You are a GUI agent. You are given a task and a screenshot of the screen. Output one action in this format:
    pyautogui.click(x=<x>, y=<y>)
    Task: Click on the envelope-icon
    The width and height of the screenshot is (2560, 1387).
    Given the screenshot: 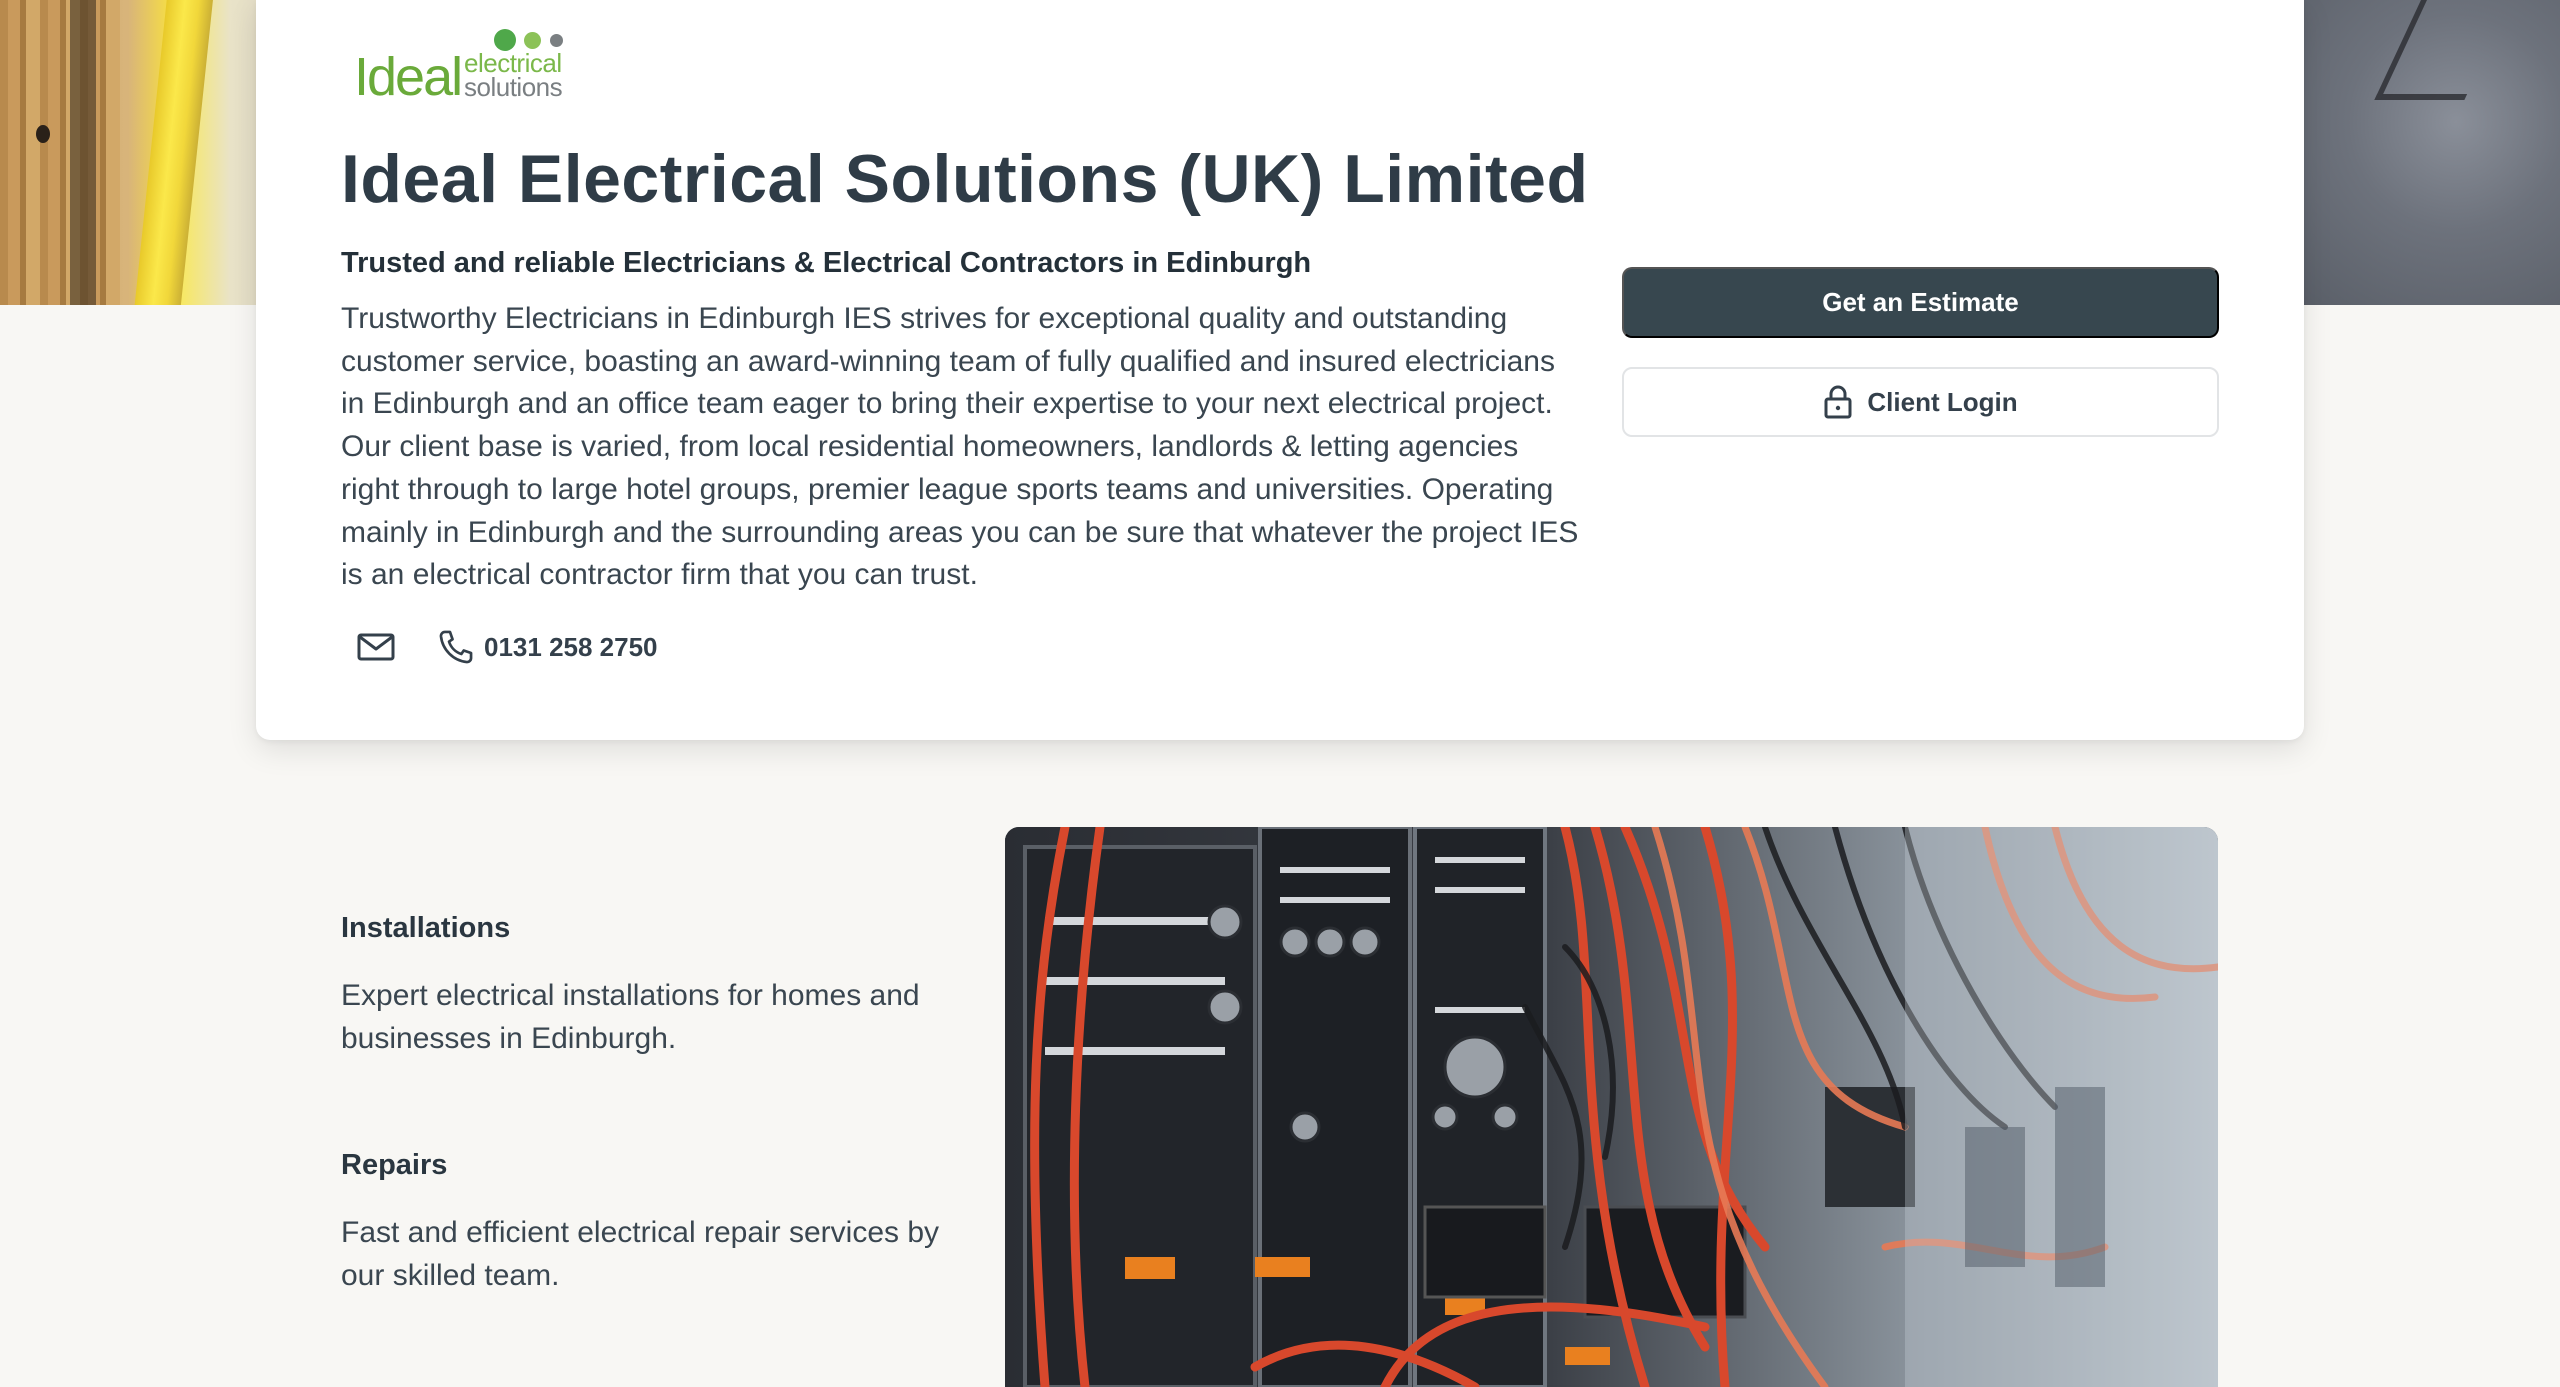 What is the action you would take?
    pyautogui.click(x=376, y=647)
    